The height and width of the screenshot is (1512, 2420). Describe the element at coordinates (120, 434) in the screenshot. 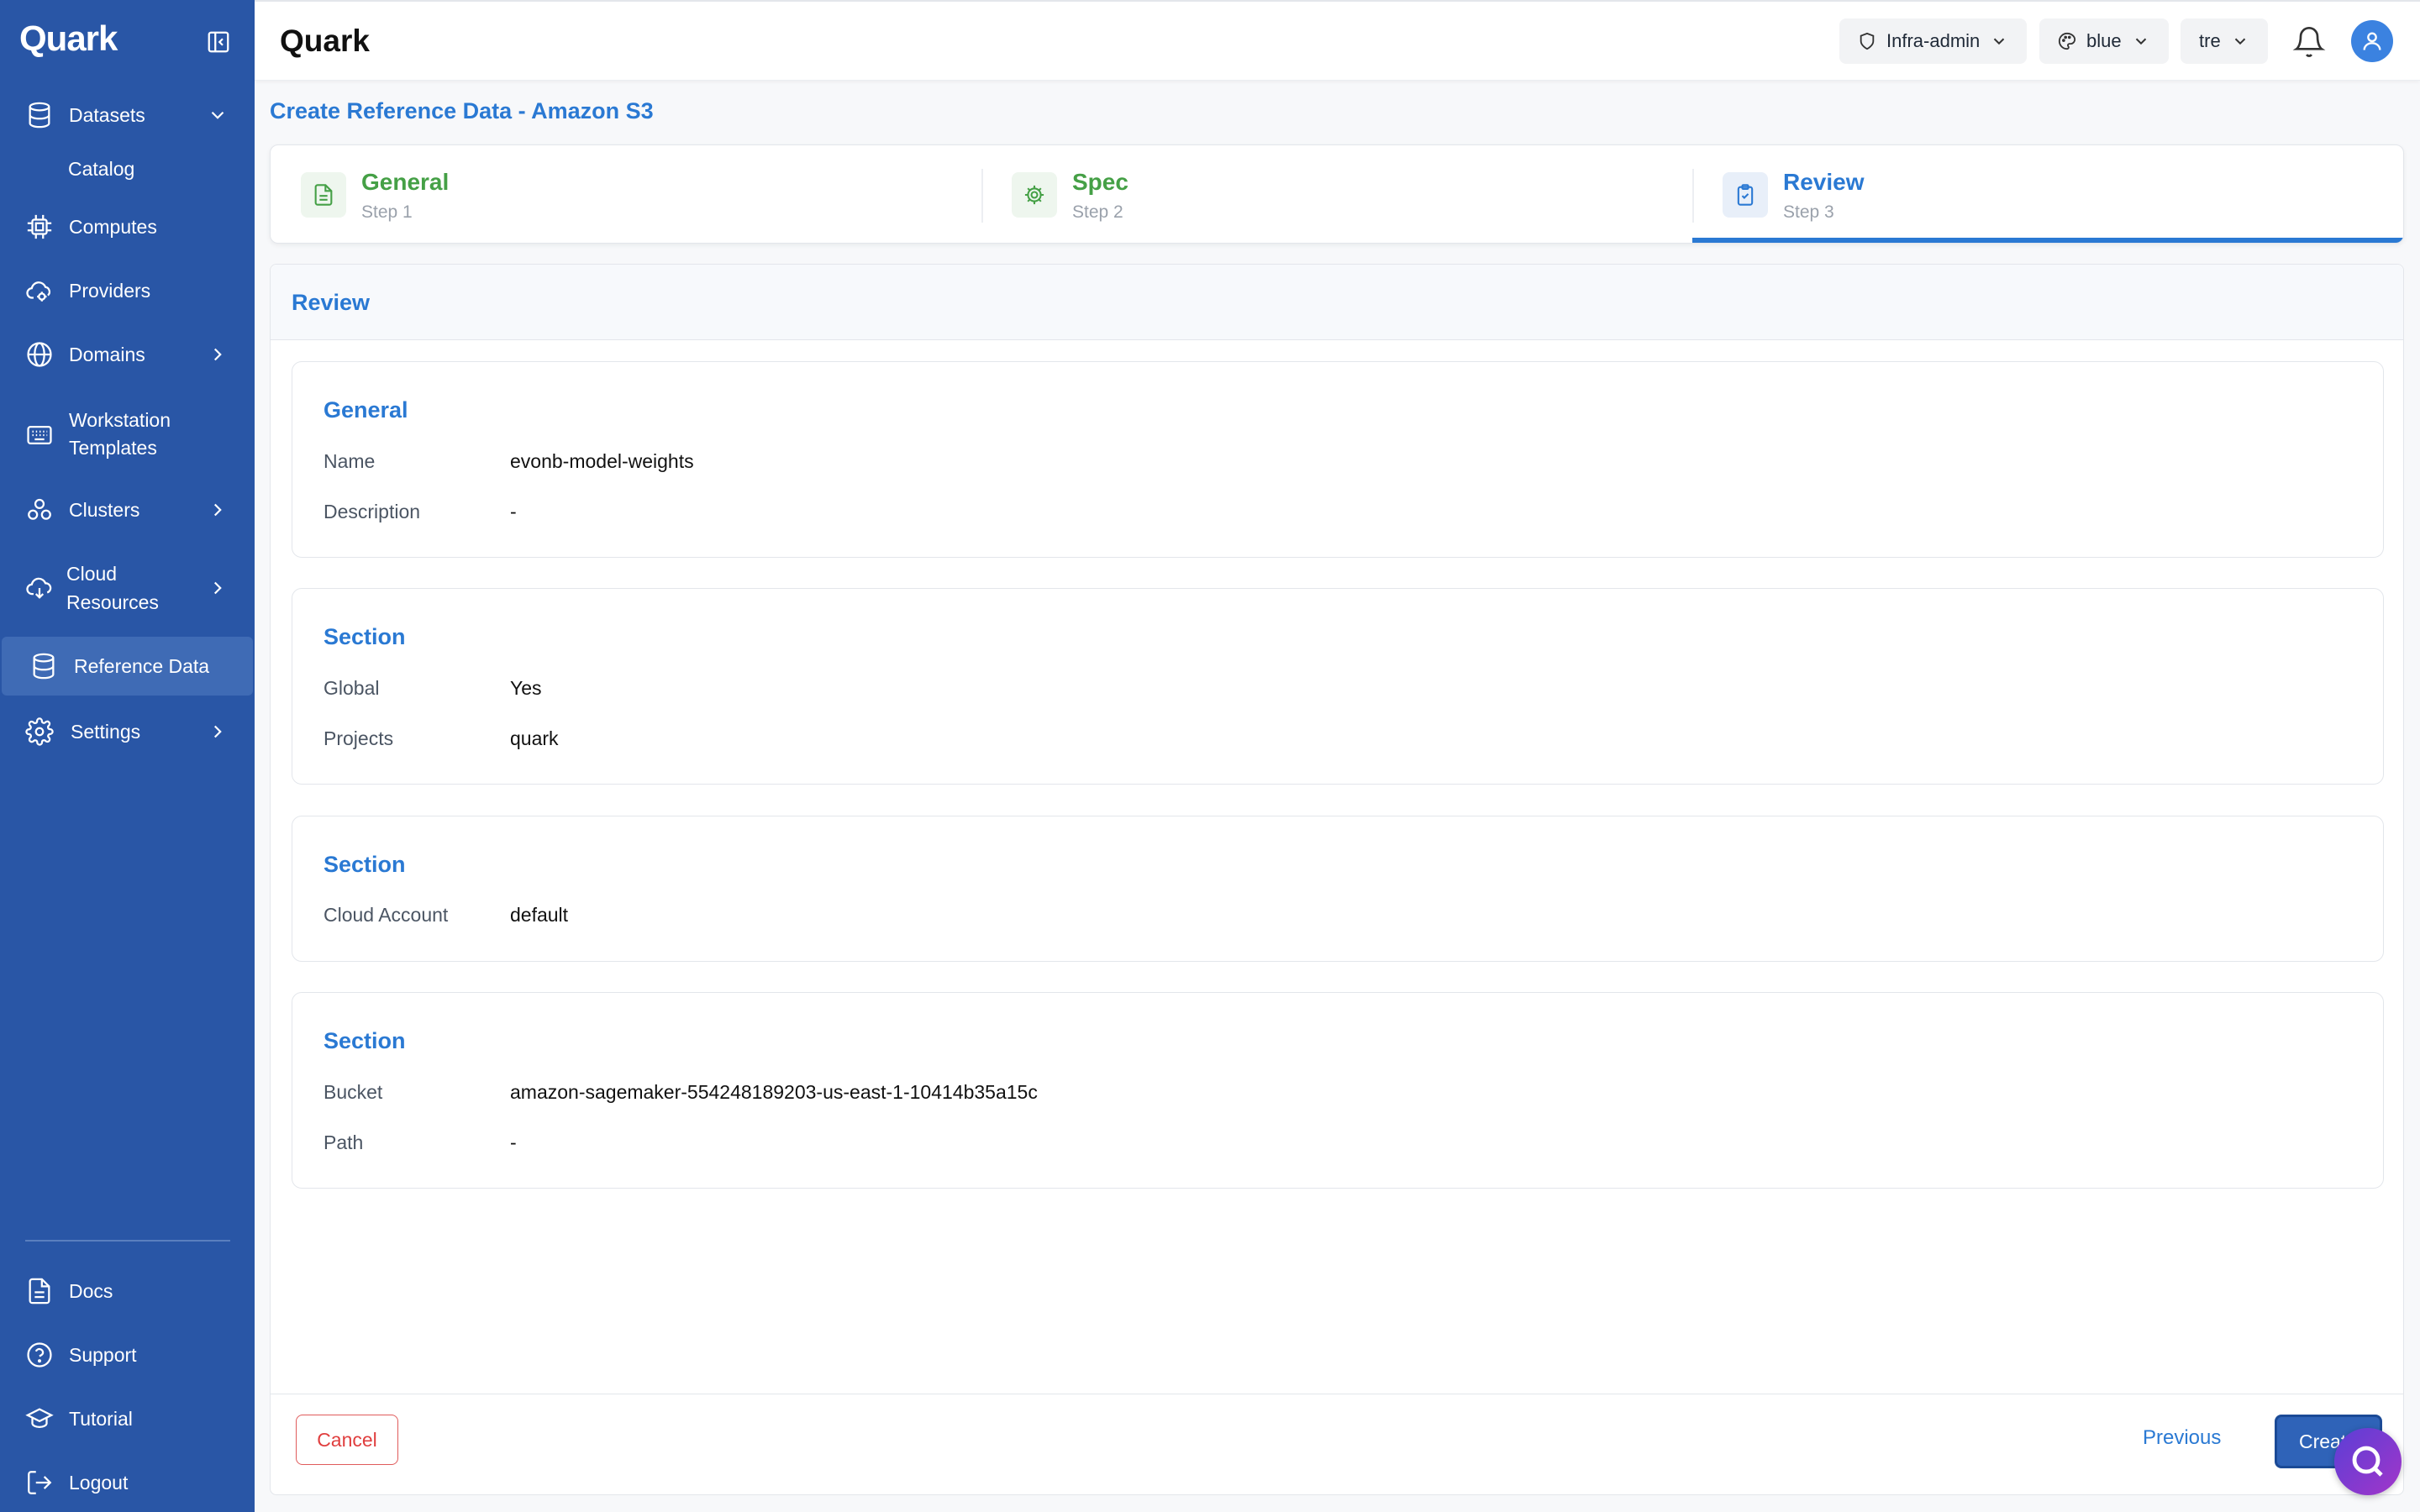

I see `sidebar-item-label: Workstation Templates` at that location.